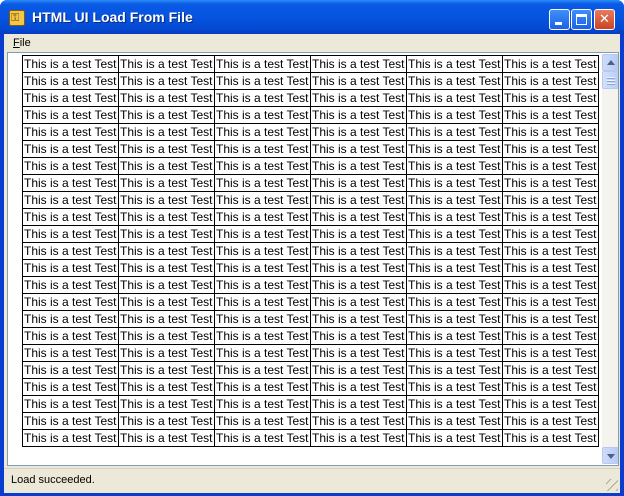 This screenshot has height=496, width=624. I want to click on minimize-icon, so click(558, 23).